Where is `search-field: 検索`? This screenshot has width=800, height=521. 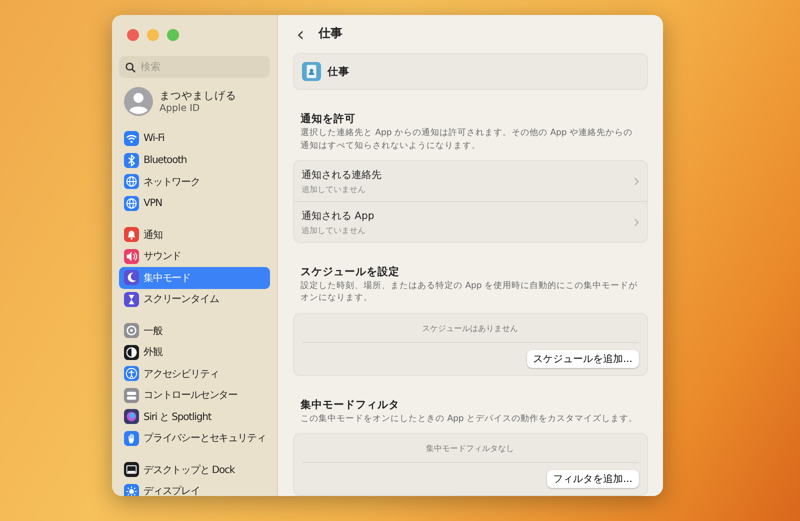
search-field: 検索 is located at coordinates (194, 67).